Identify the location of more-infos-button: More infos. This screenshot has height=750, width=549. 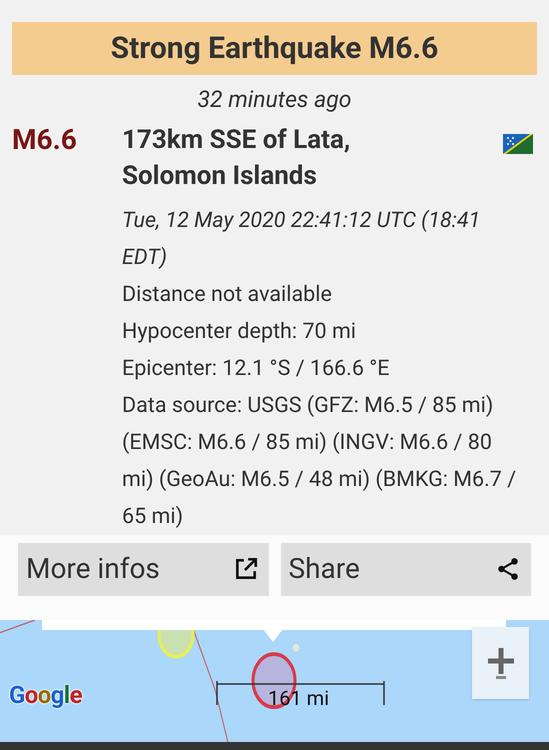
(143, 569).